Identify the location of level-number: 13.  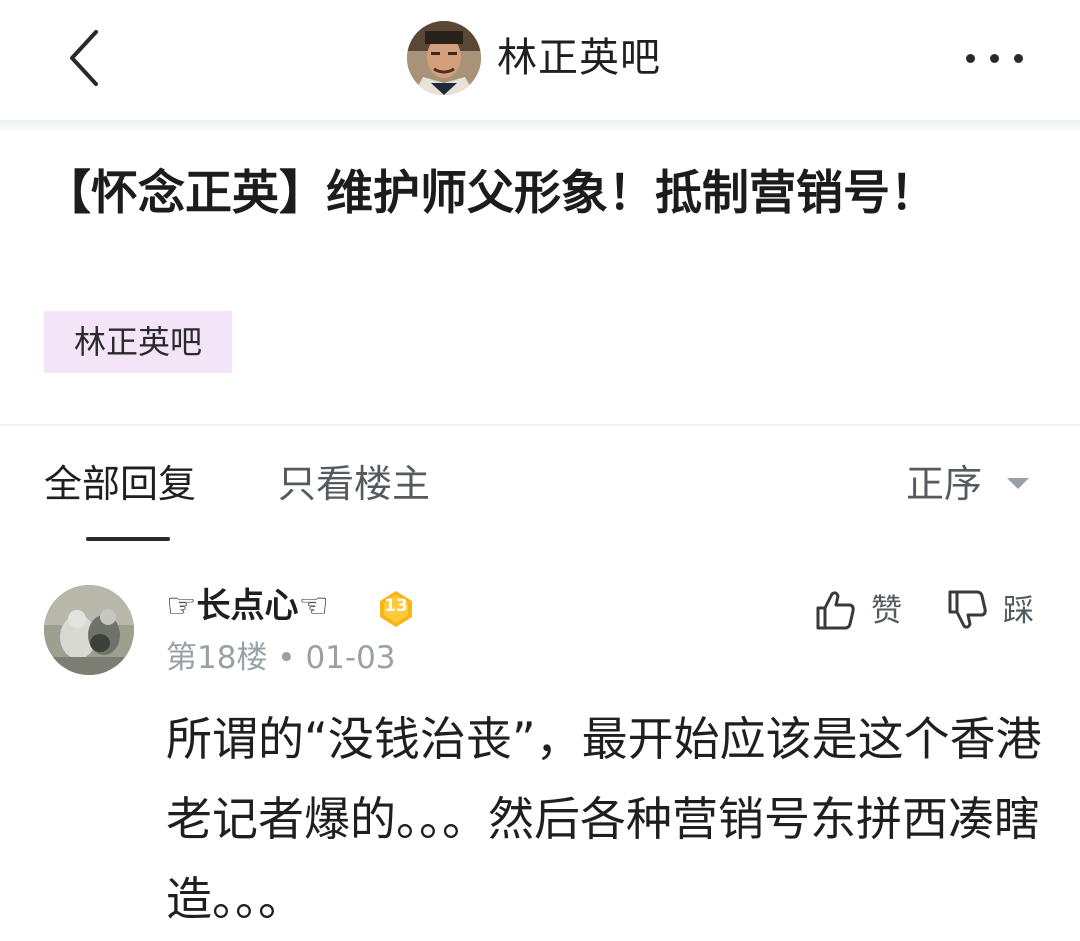
(396, 606).